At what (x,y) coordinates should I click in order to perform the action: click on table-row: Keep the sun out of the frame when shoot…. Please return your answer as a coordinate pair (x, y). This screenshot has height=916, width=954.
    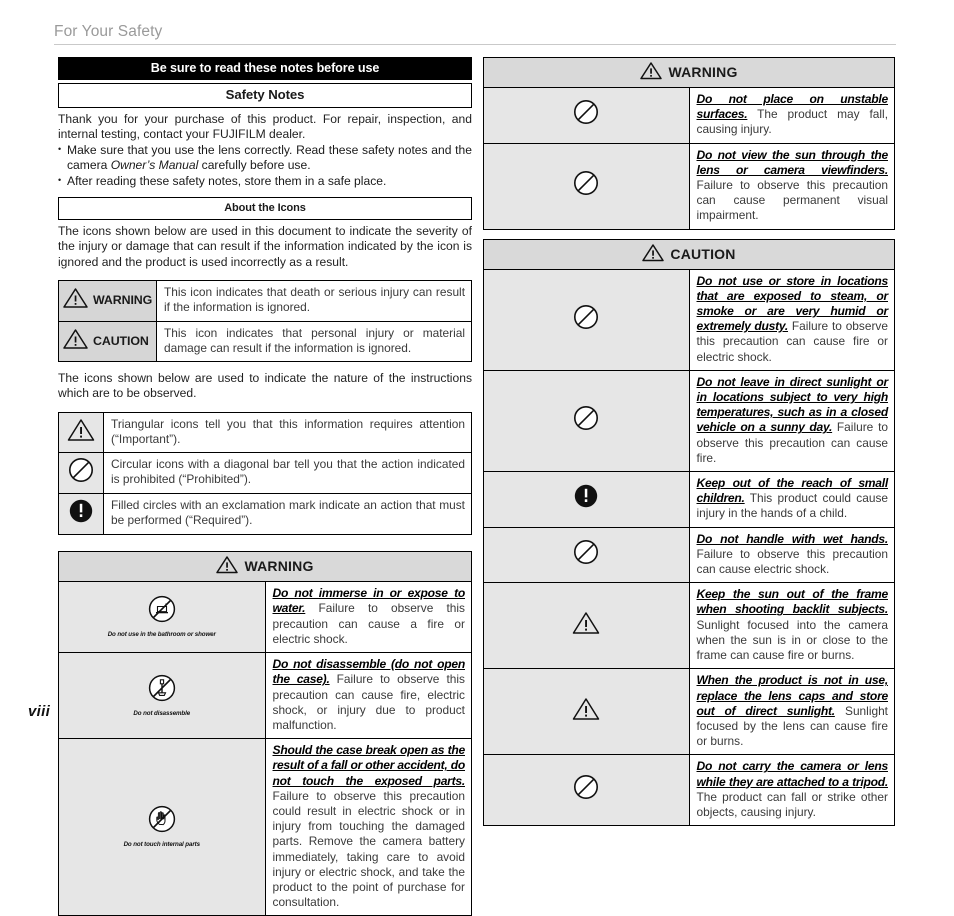
    Looking at the image, I should click on (689, 626).